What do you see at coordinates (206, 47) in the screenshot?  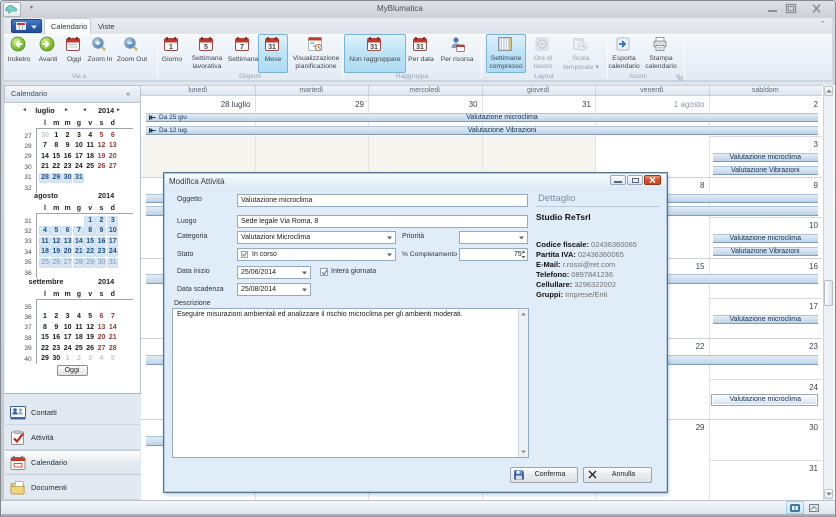 I see `svg-text: 5` at bounding box center [206, 47].